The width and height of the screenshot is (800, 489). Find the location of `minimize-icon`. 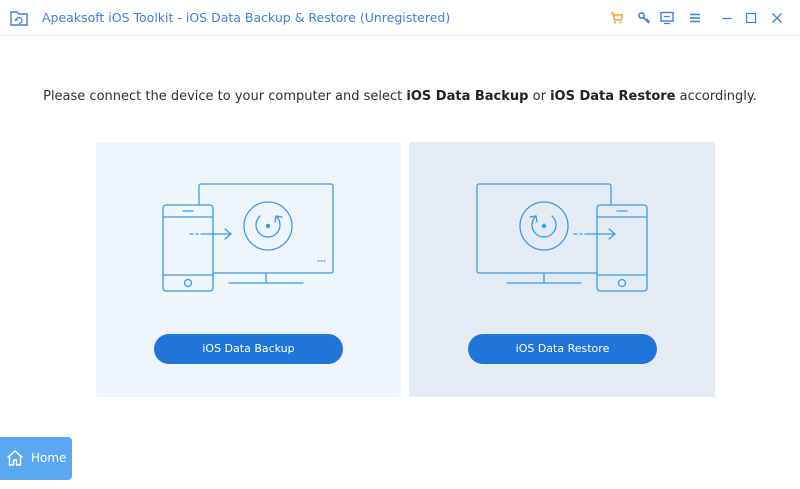

minimize-icon is located at coordinates (727, 18).